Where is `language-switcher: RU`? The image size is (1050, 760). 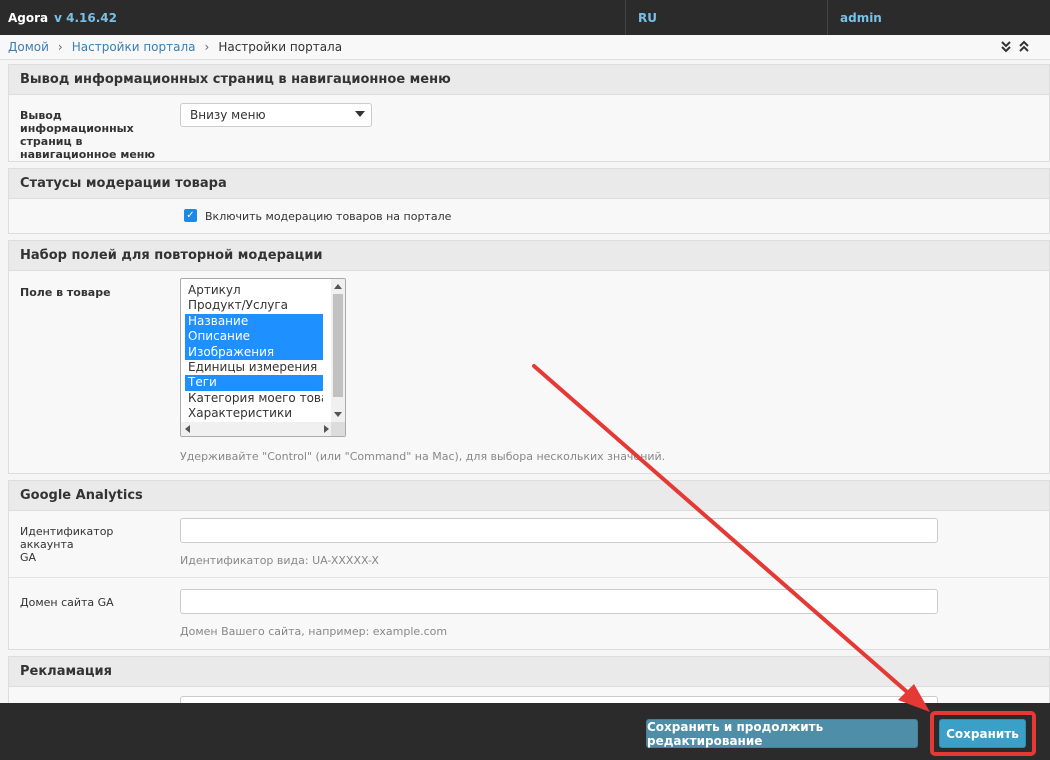 language-switcher: RU is located at coordinates (726, 17).